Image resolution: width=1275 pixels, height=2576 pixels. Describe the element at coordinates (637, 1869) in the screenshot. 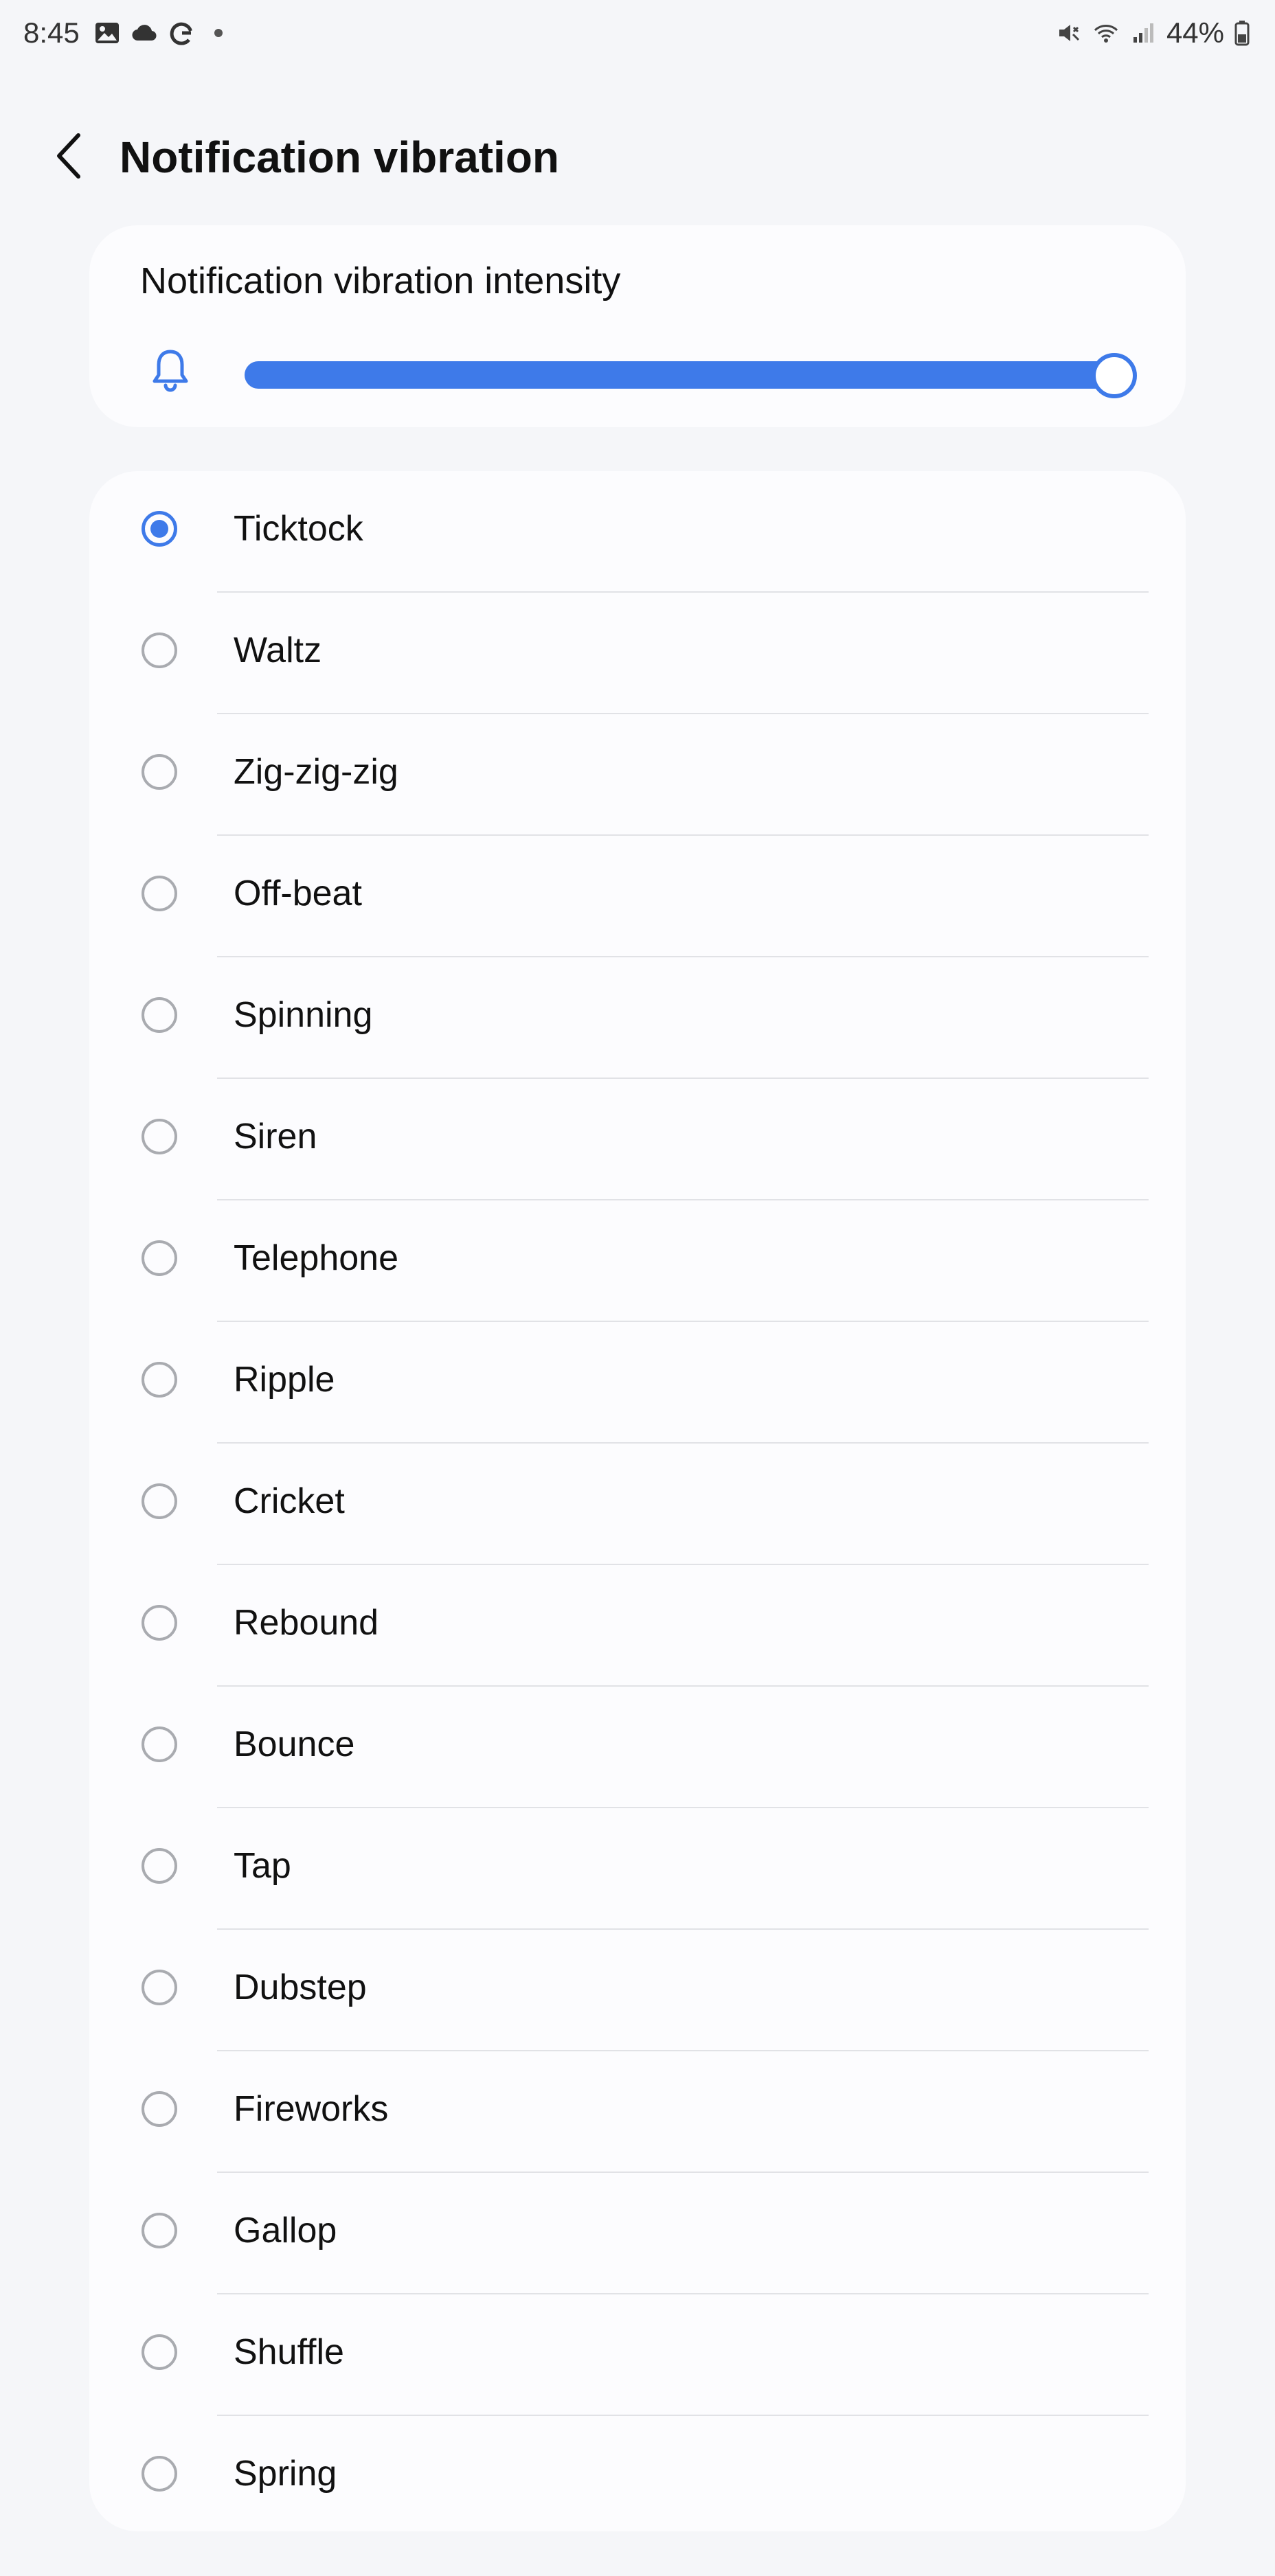

I see `pattern-option-tap: Tap` at that location.